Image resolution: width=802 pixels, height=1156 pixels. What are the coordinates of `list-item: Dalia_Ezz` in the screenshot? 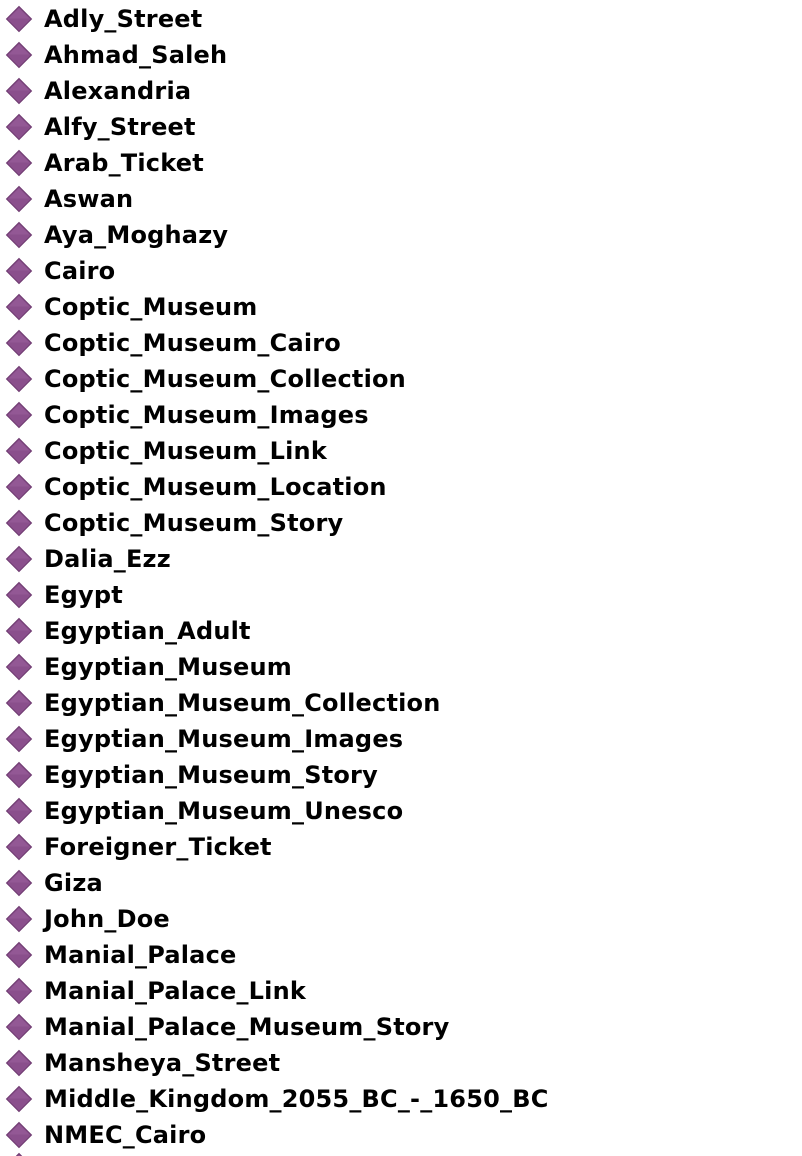 It's located at (401, 559).